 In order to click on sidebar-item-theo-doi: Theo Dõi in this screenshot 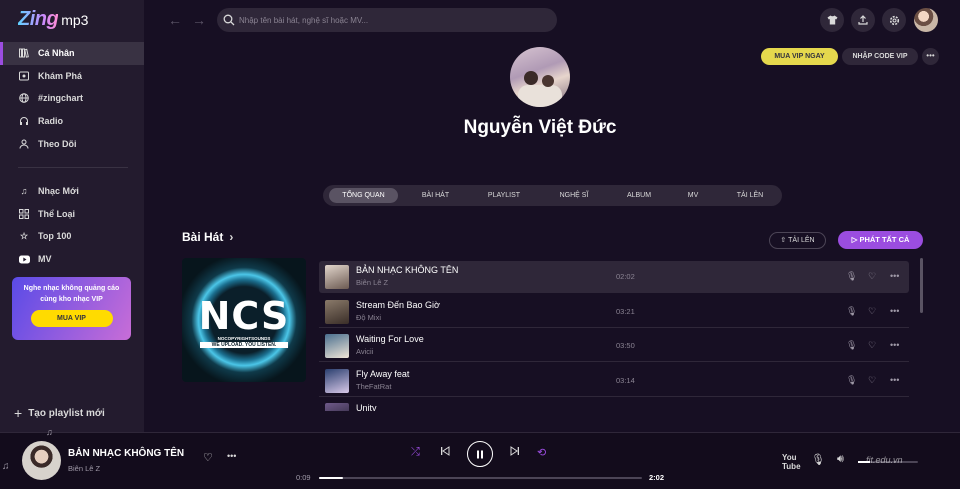, I will do `click(72, 143)`.